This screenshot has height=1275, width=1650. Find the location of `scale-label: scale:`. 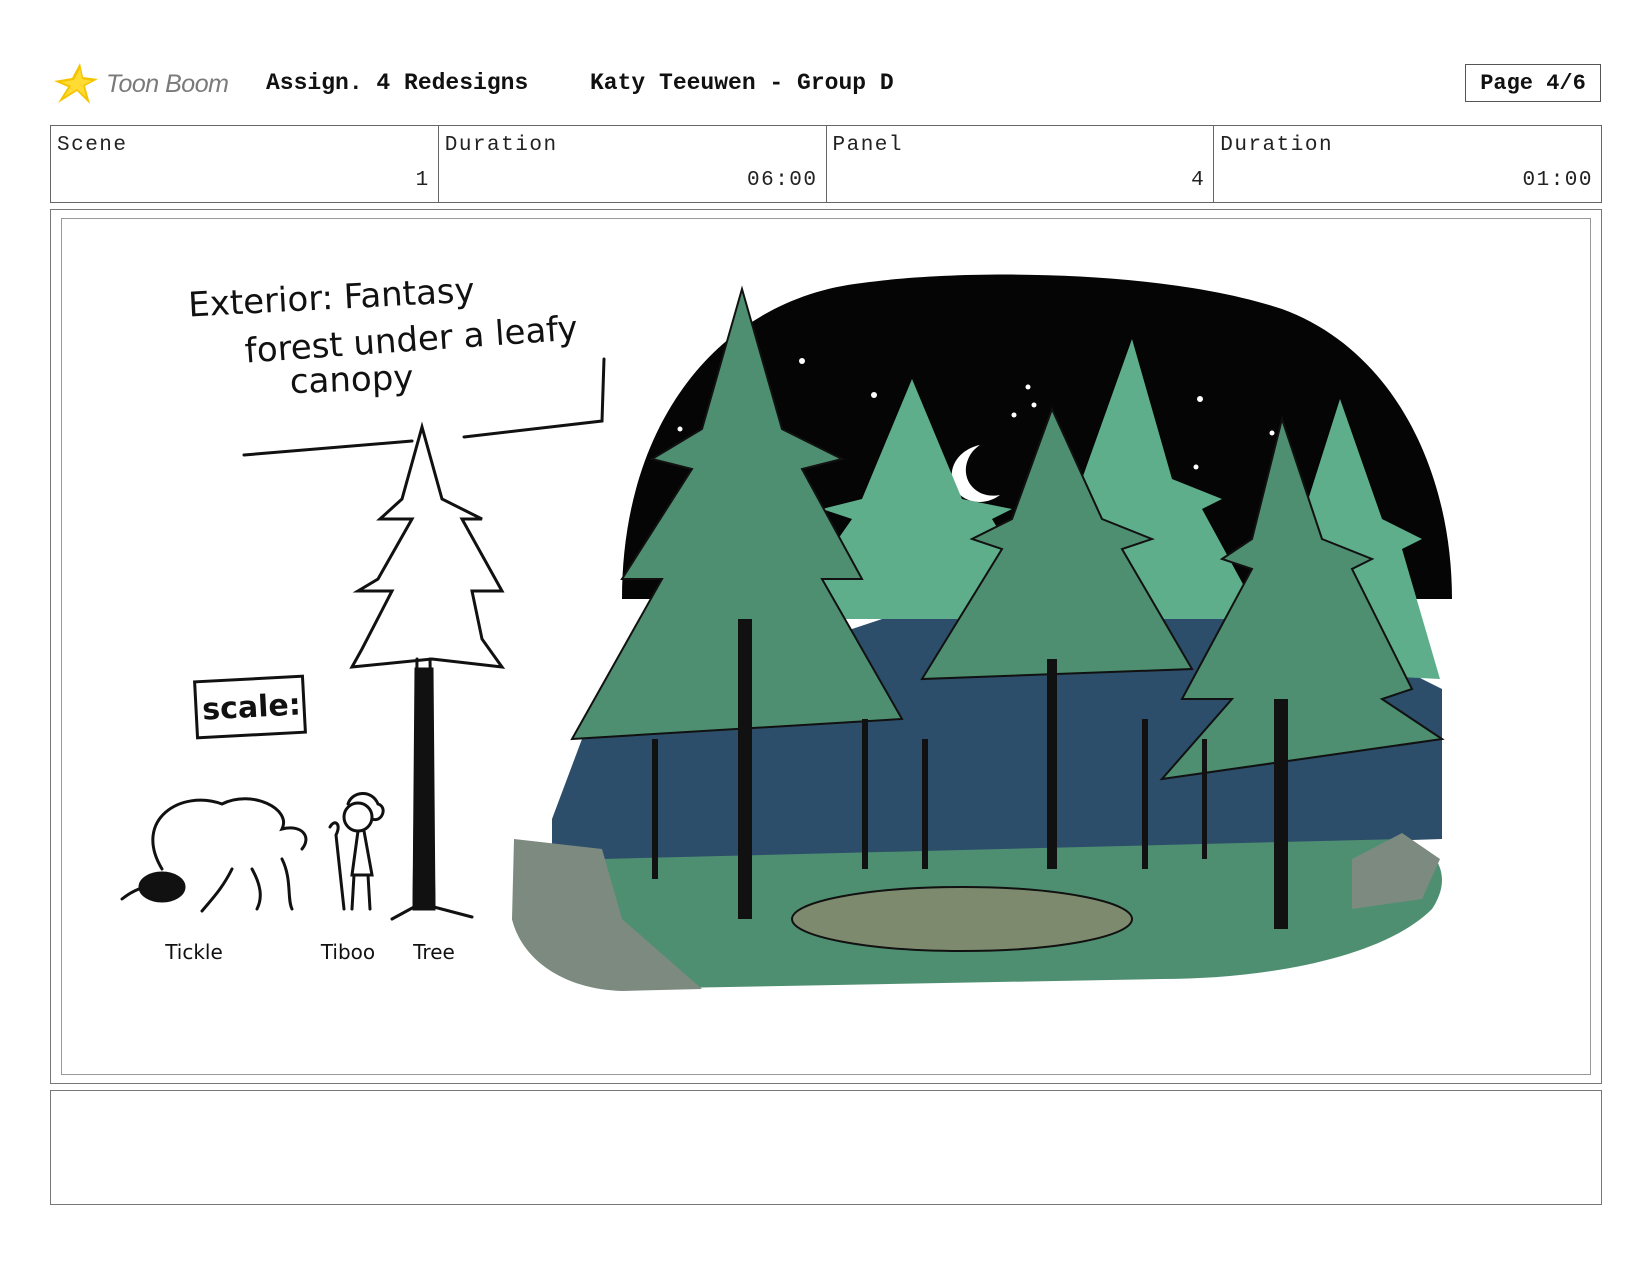

scale-label: scale: is located at coordinates (251, 707).